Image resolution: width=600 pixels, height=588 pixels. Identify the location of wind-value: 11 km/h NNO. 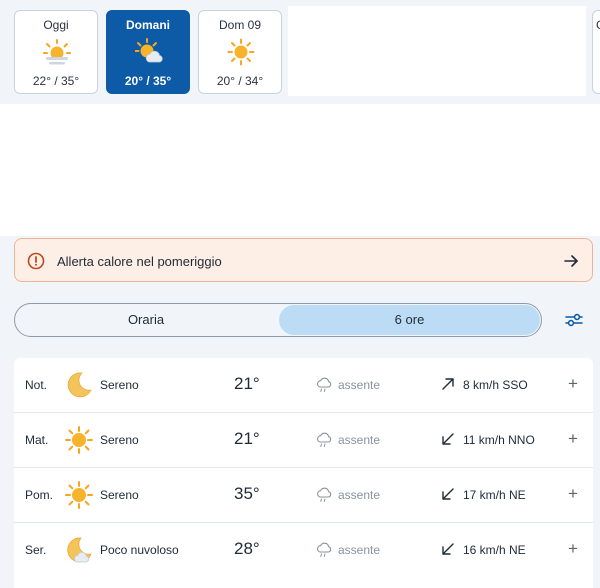
(499, 440).